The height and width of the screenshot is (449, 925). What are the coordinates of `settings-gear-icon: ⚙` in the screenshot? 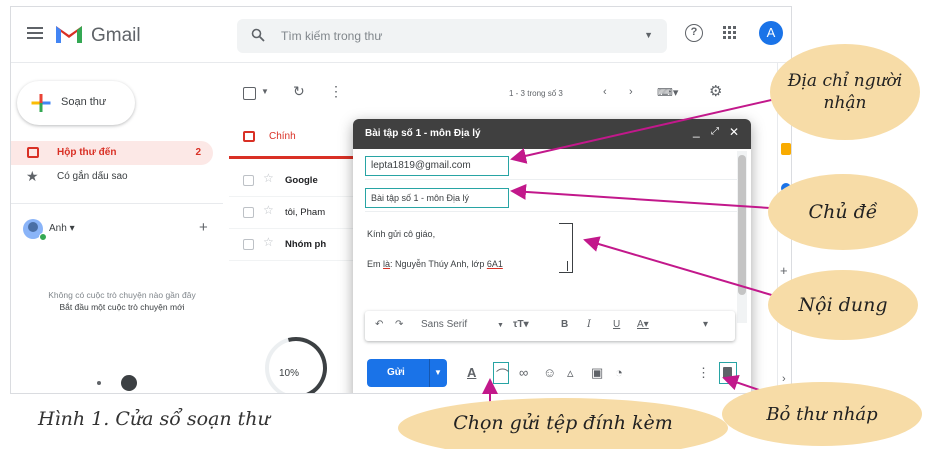 It's located at (715, 91).